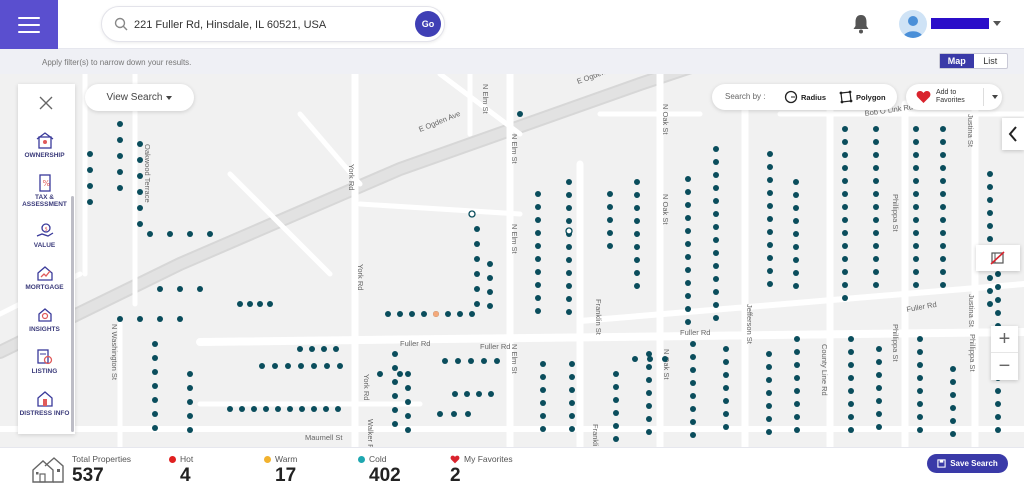 The image size is (1024, 491). What do you see at coordinates (379, 470) in the screenshot?
I see `cold-stat: Cold 402` at bounding box center [379, 470].